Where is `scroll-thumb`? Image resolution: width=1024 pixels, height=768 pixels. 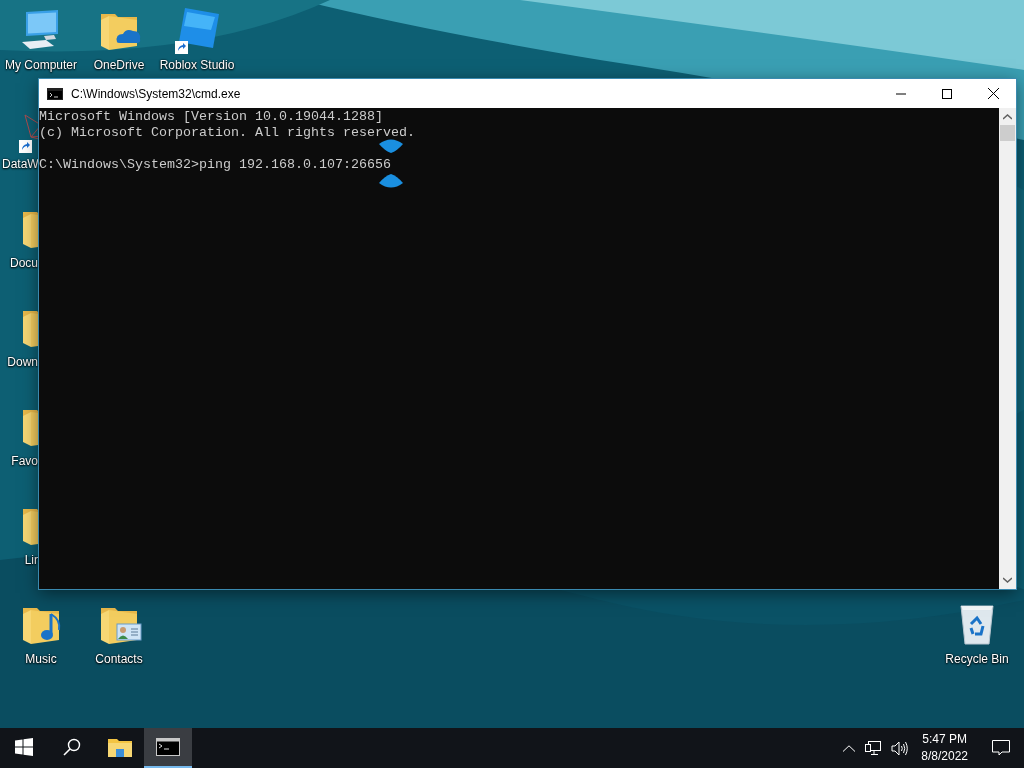 scroll-thumb is located at coordinates (1007, 133).